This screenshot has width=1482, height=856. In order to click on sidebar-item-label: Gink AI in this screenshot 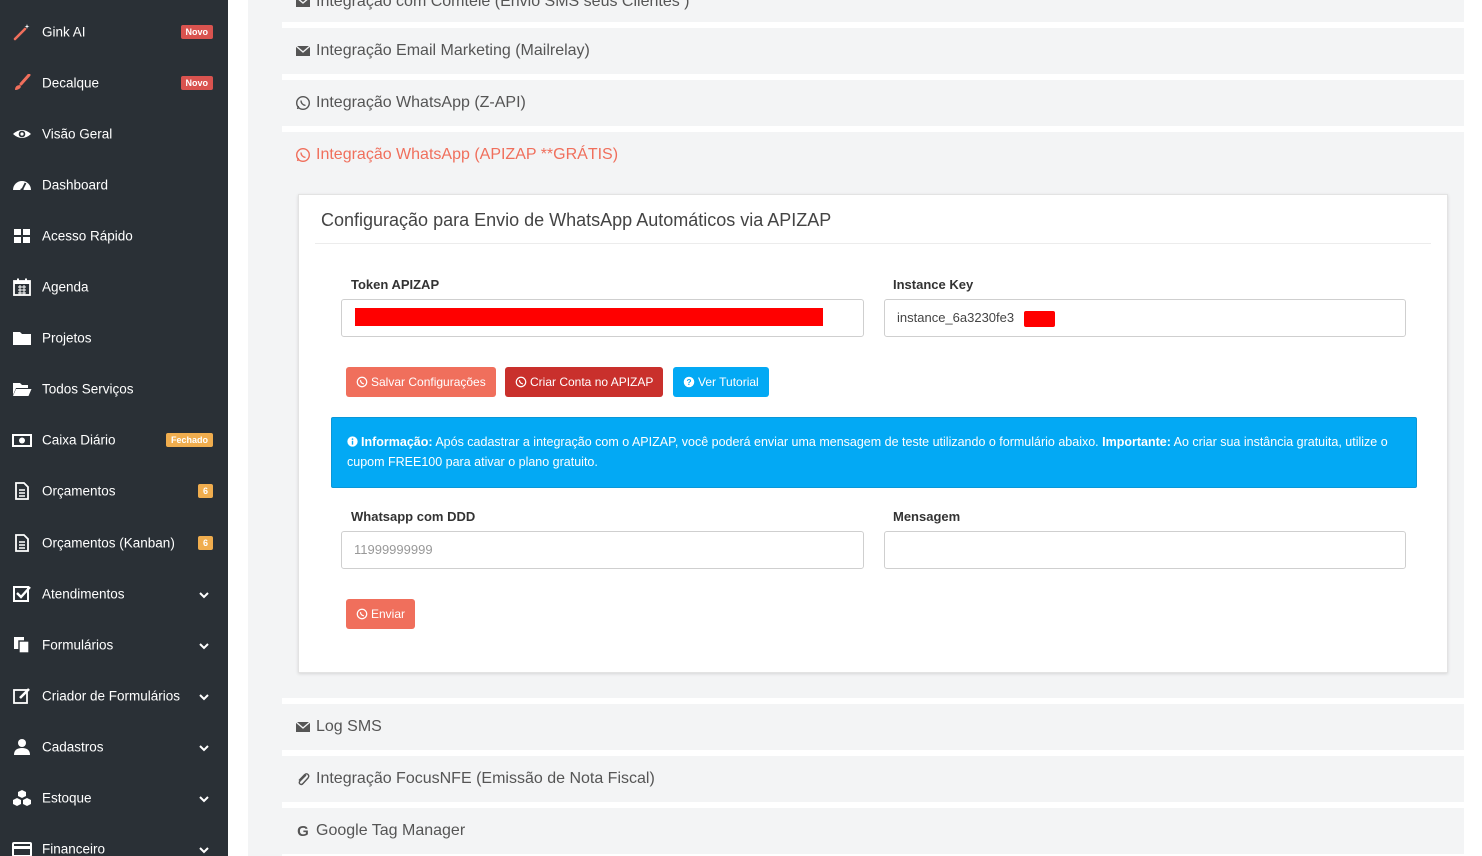, I will do `click(64, 31)`.